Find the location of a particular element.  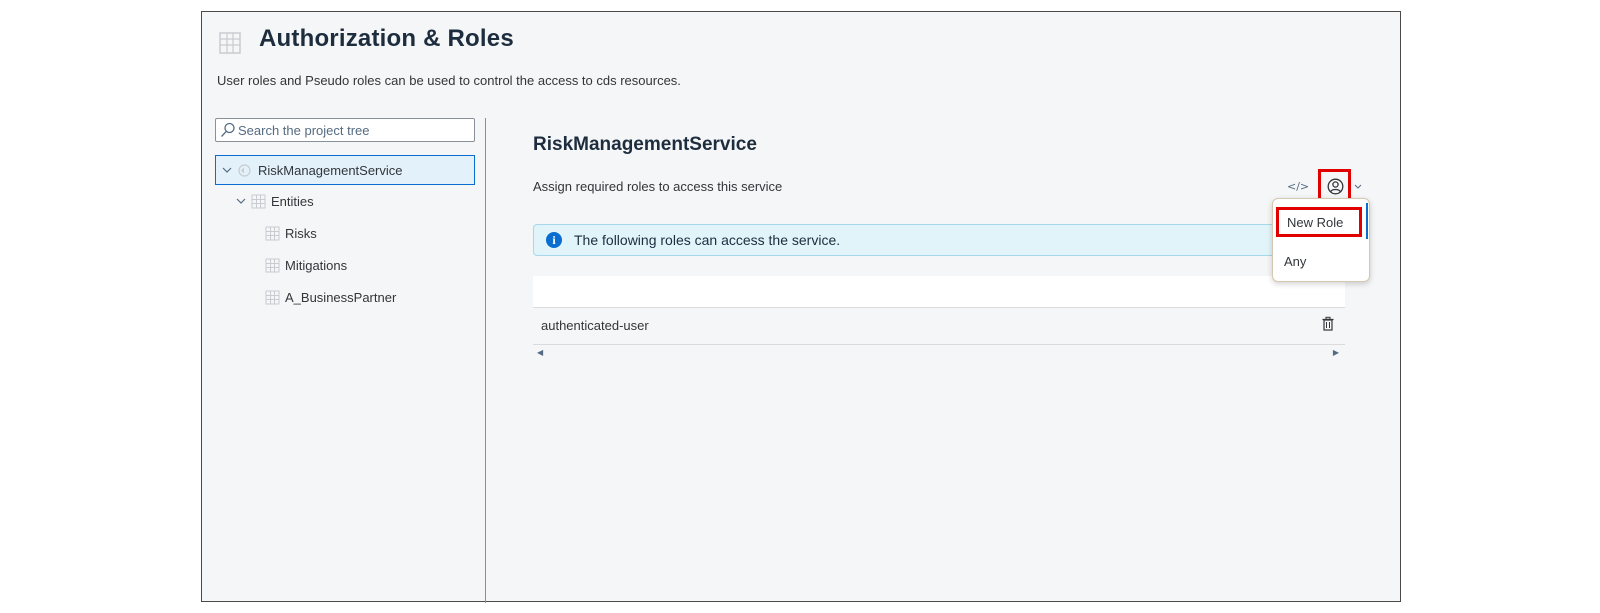

focus-indicator is located at coordinates (1367, 221).